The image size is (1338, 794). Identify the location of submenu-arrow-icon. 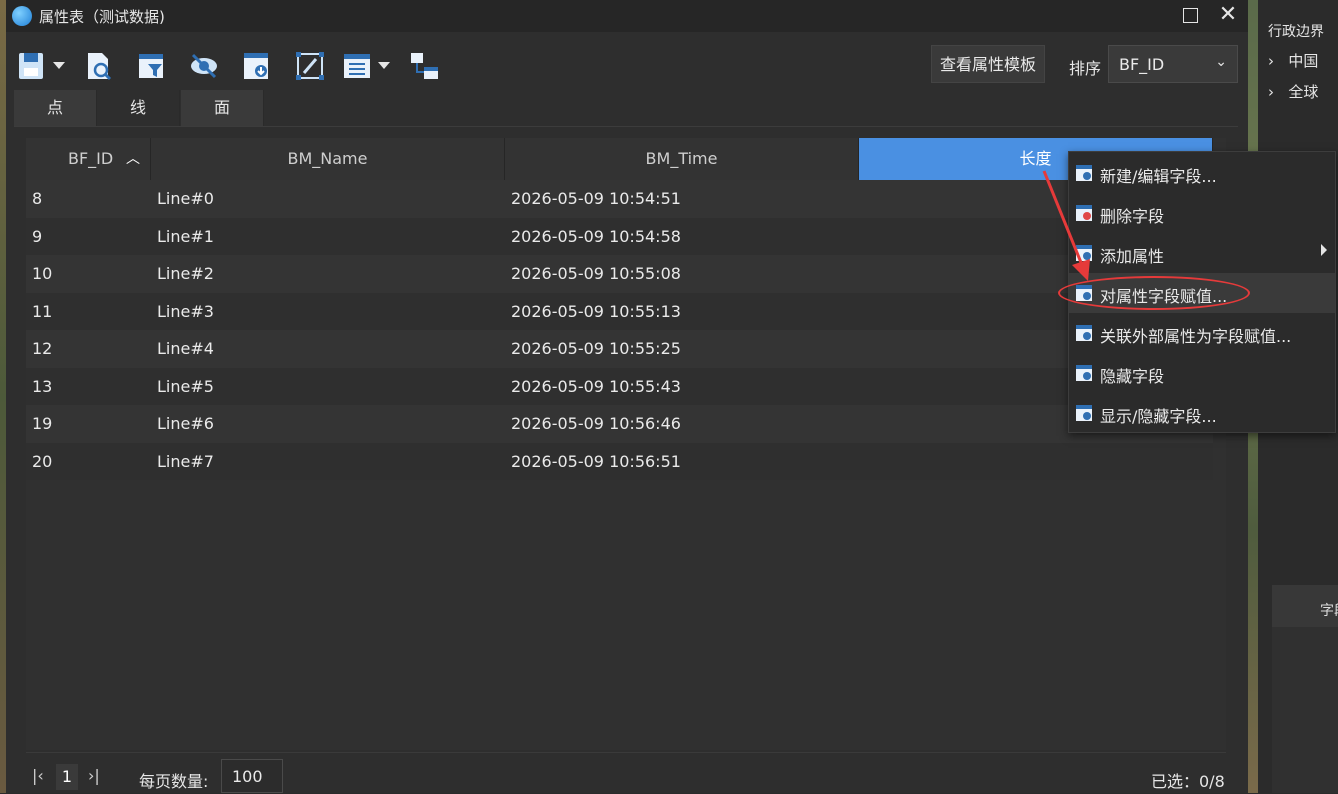
(1324, 250).